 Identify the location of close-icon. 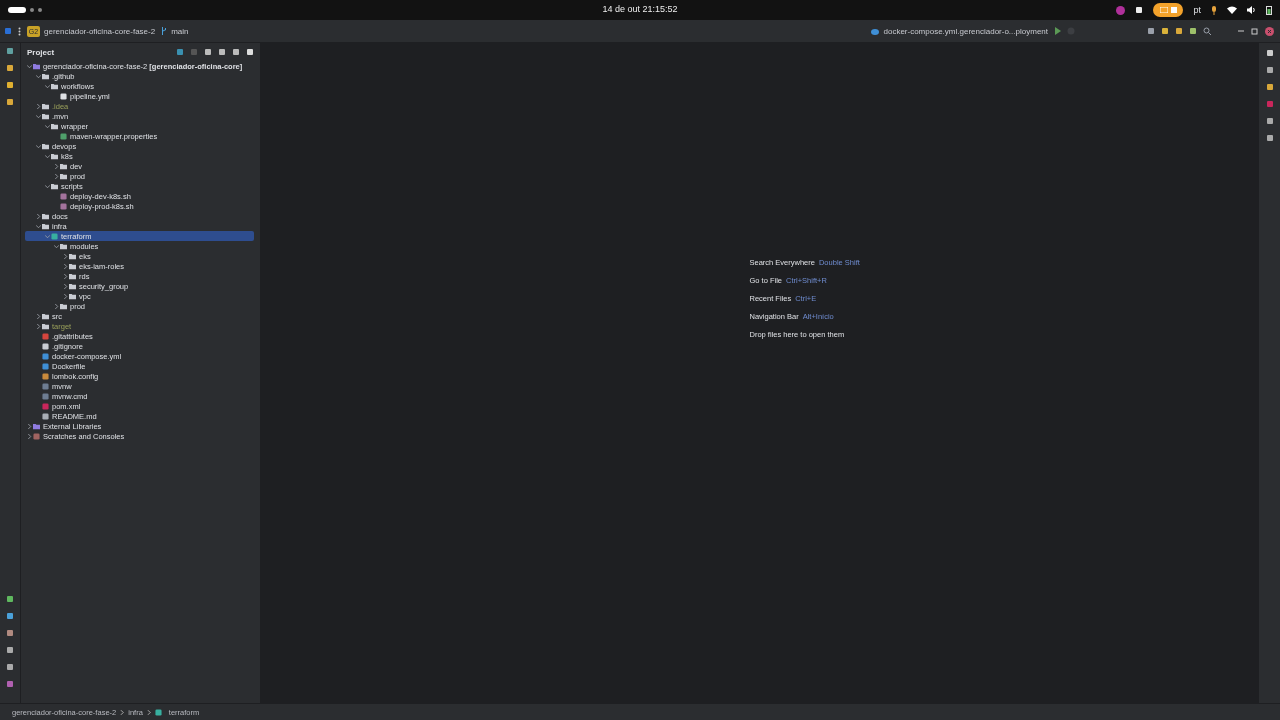
(1269, 31).